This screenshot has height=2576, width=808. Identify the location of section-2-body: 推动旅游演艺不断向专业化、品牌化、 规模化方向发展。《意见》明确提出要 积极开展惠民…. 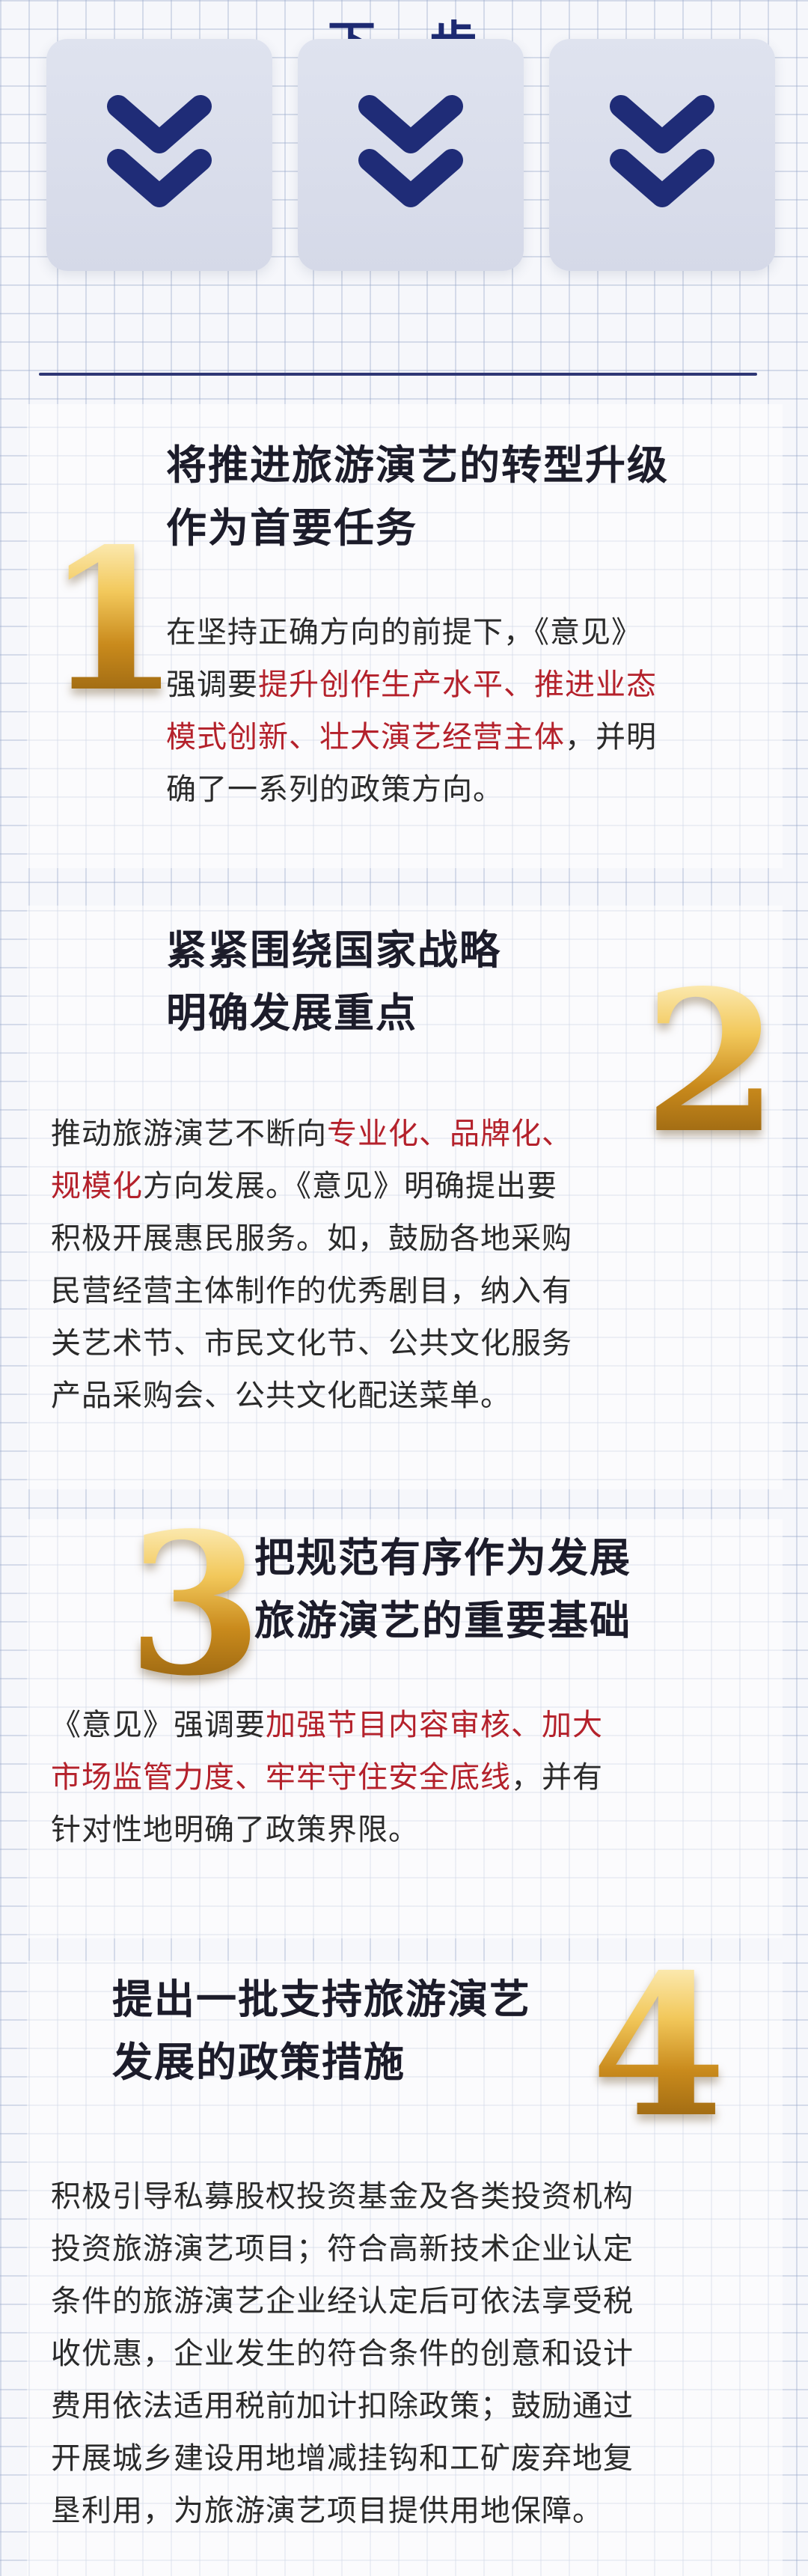
(311, 1265).